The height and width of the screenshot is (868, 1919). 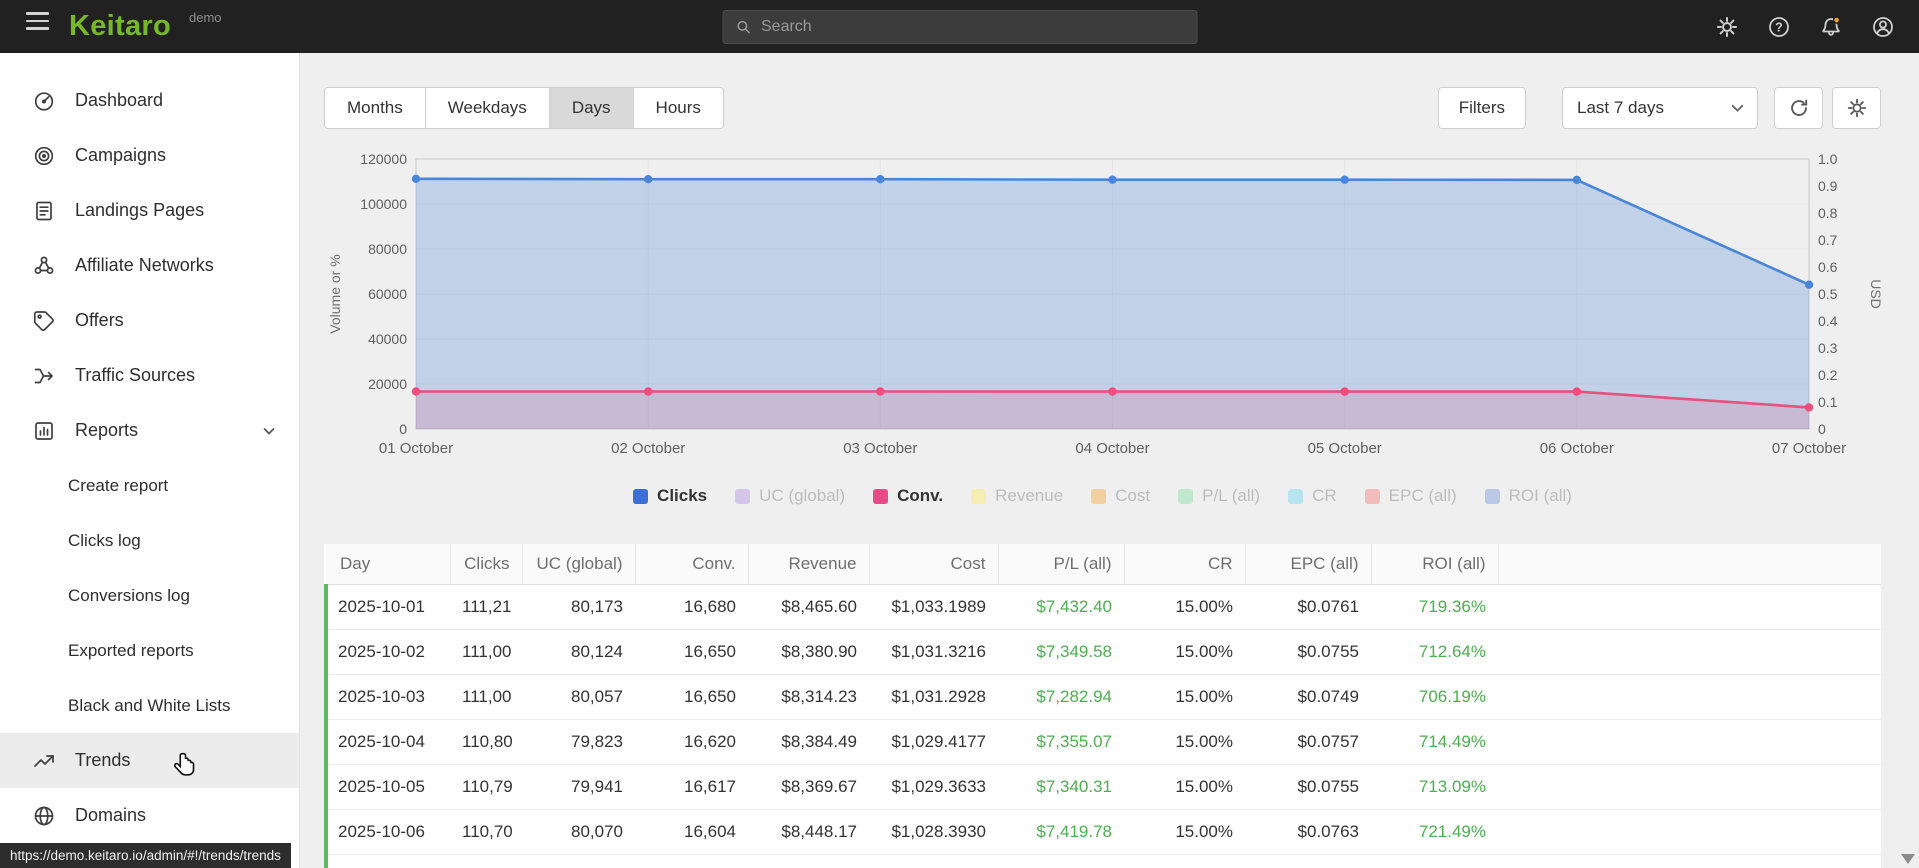 I want to click on cell-day: 2025-10-03, so click(x=387, y=697).